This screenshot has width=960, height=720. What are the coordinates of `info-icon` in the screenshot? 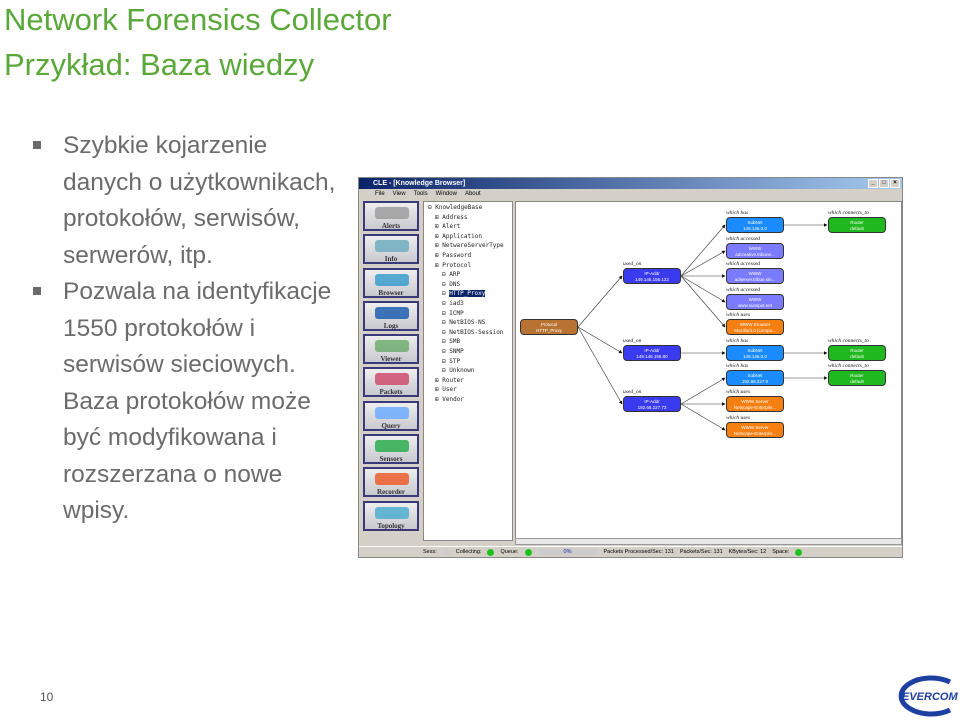 It's located at (392, 246).